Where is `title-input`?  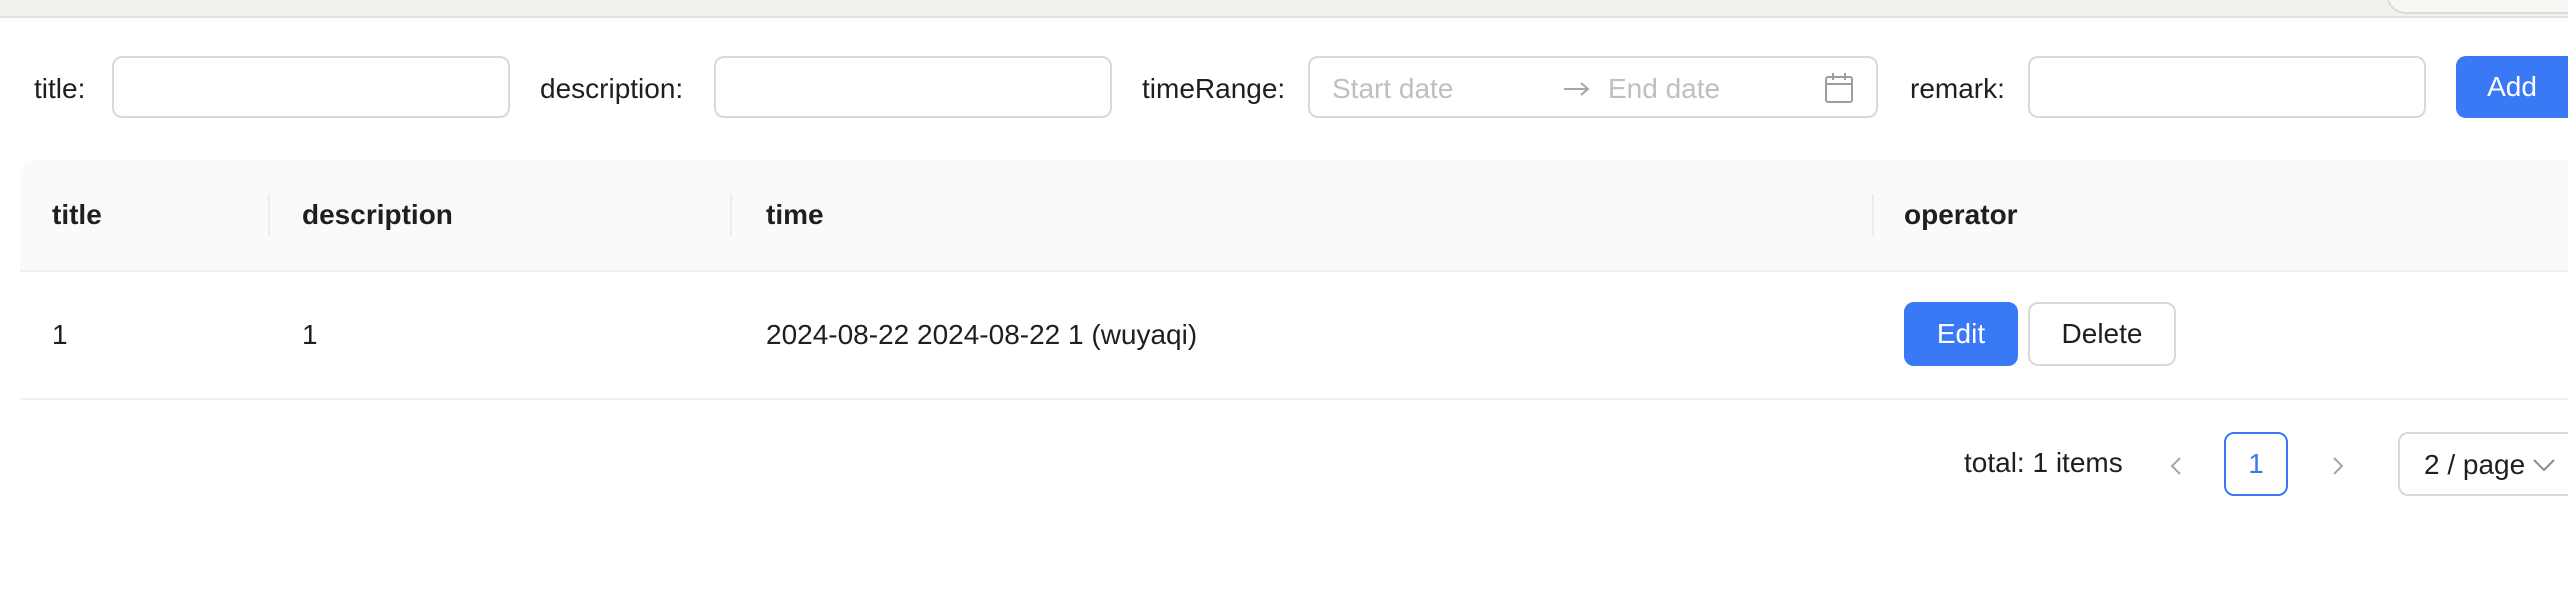 title-input is located at coordinates (311, 87).